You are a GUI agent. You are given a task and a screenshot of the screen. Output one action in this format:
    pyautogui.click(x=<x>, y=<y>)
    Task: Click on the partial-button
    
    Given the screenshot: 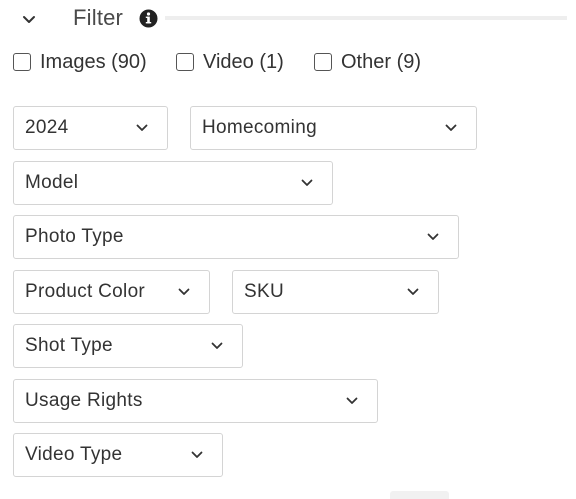 What is the action you would take?
    pyautogui.click(x=419, y=495)
    